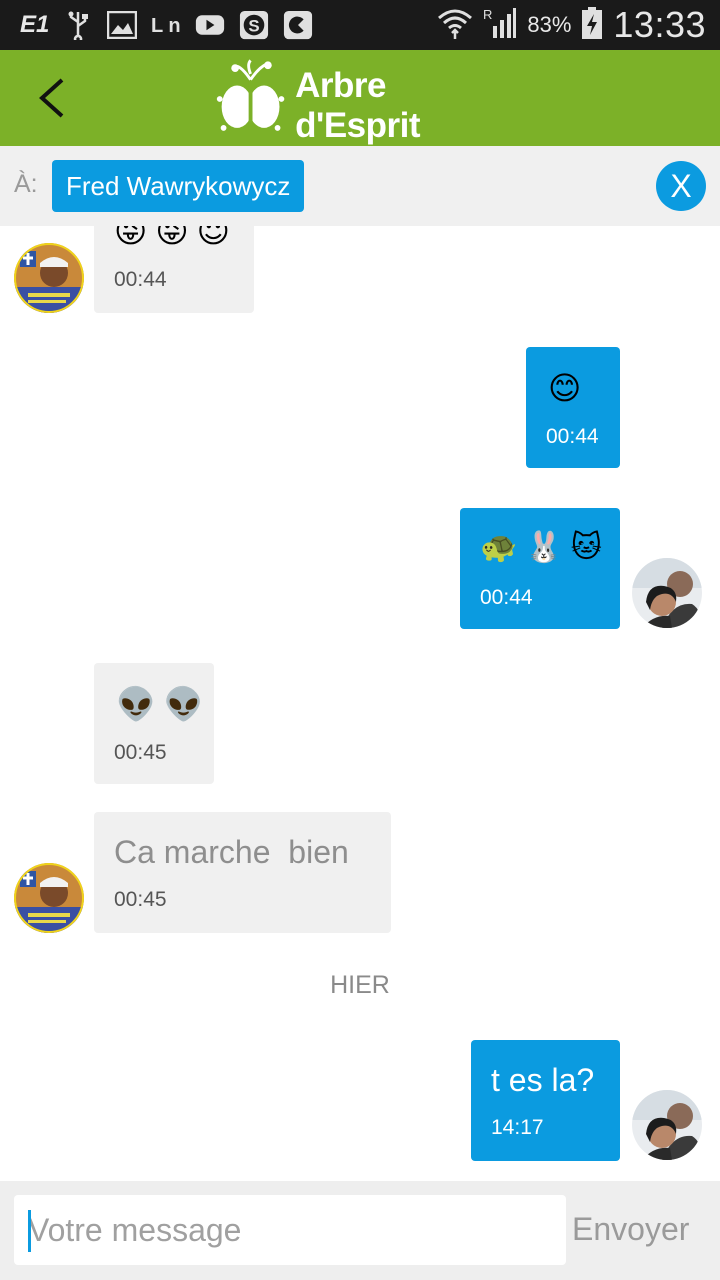  What do you see at coordinates (242, 872) in the screenshot?
I see `message-bubble-incoming: Ca marche bien 00:45` at bounding box center [242, 872].